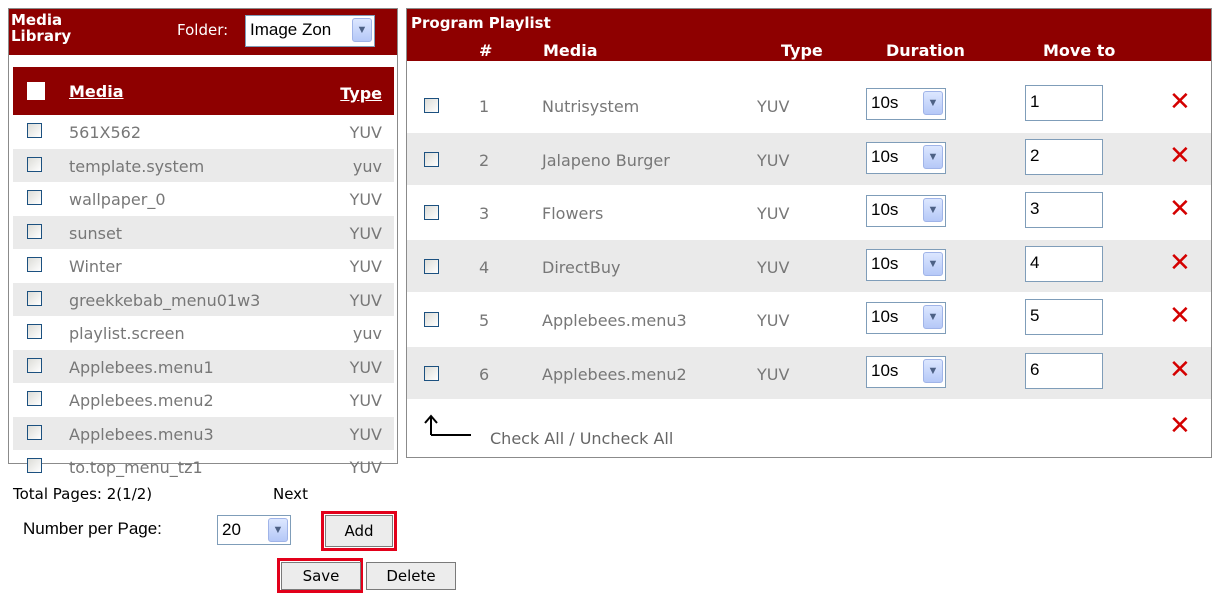 This screenshot has height=593, width=1220. I want to click on library-row: greekkebab_menu01w3 YUV, so click(203, 299).